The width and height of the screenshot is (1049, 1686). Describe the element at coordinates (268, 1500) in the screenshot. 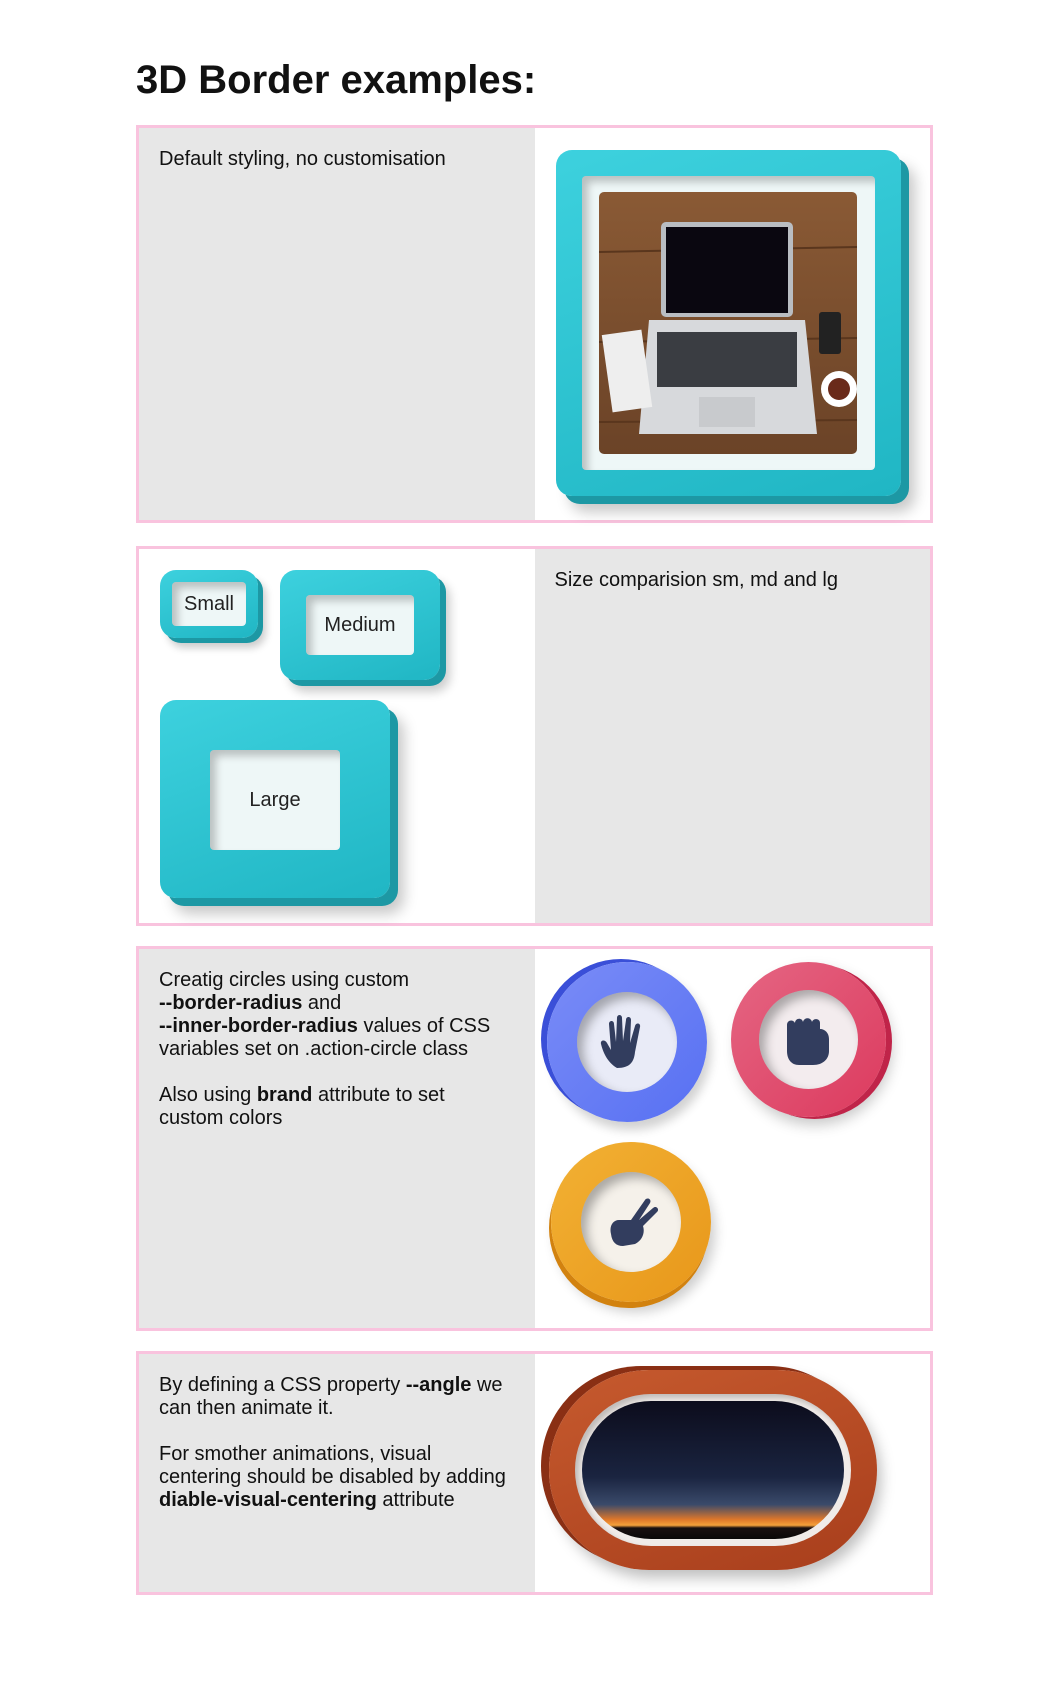

I see `attribute-name: diable-visual-centering` at that location.